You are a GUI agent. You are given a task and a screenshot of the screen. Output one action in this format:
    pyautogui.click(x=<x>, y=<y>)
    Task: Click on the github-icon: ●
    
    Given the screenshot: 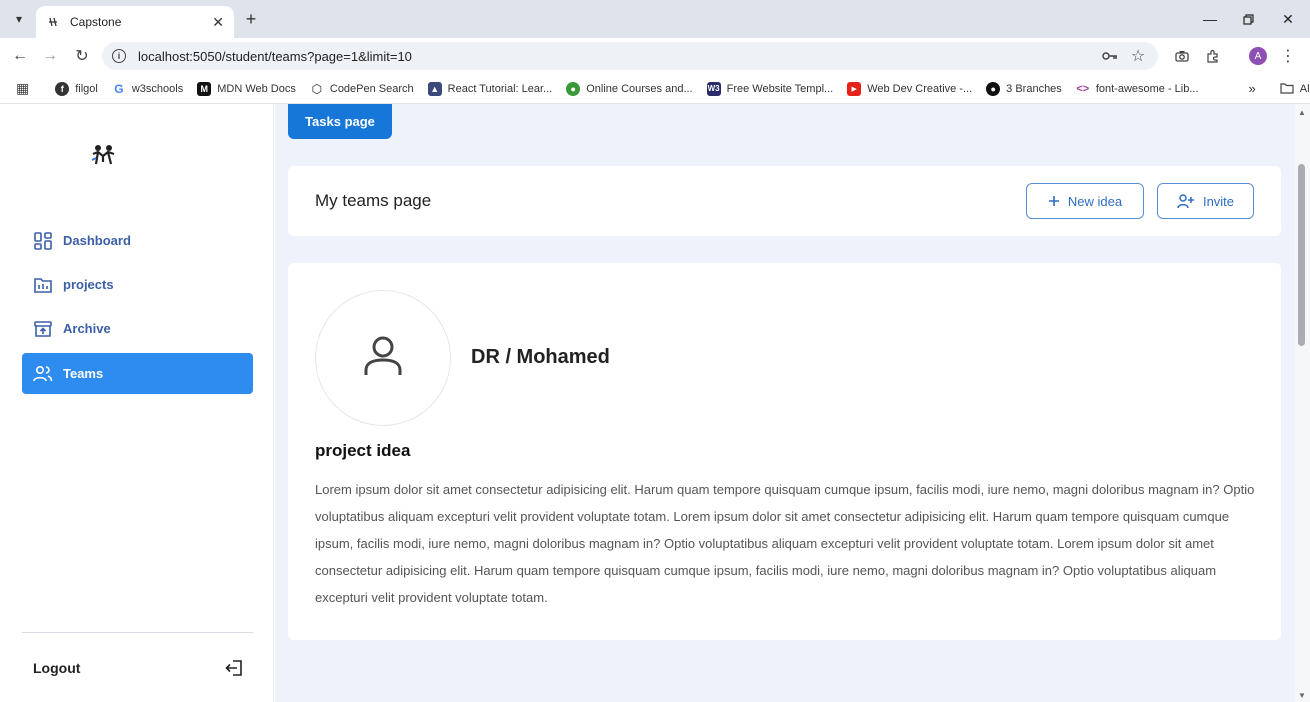 What is the action you would take?
    pyautogui.click(x=993, y=88)
    